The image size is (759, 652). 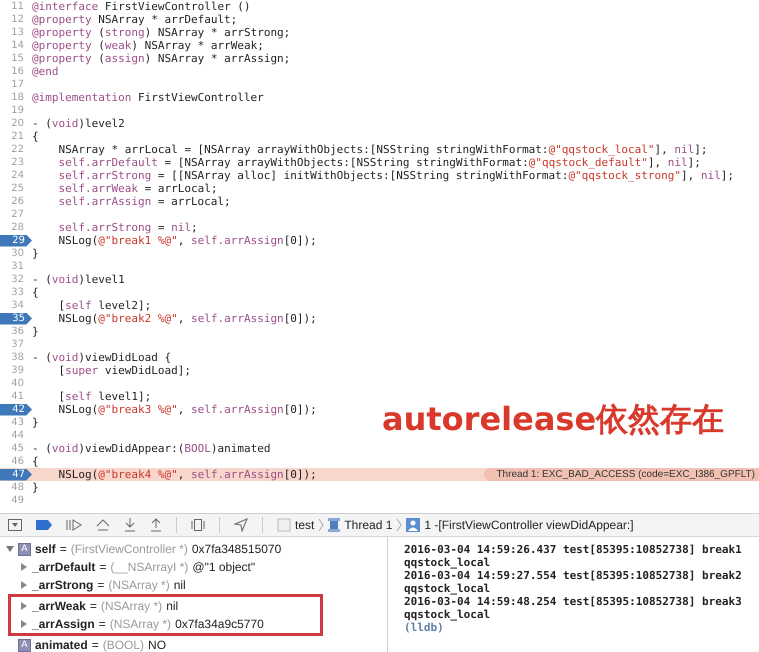 I want to click on hide-pane-button, so click(x=15, y=525).